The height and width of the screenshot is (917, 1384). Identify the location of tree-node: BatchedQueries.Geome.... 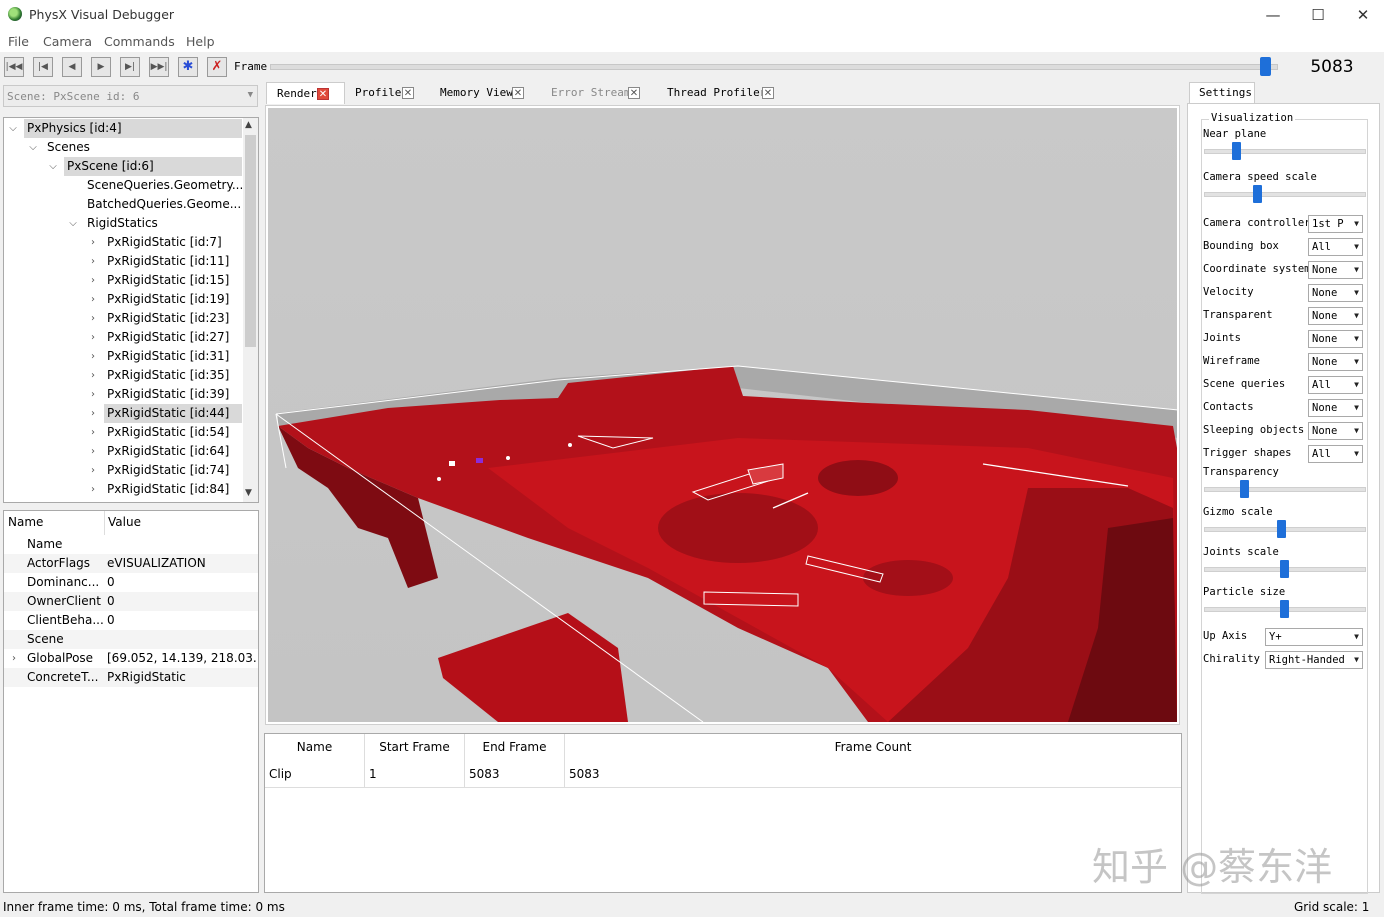
(163, 204).